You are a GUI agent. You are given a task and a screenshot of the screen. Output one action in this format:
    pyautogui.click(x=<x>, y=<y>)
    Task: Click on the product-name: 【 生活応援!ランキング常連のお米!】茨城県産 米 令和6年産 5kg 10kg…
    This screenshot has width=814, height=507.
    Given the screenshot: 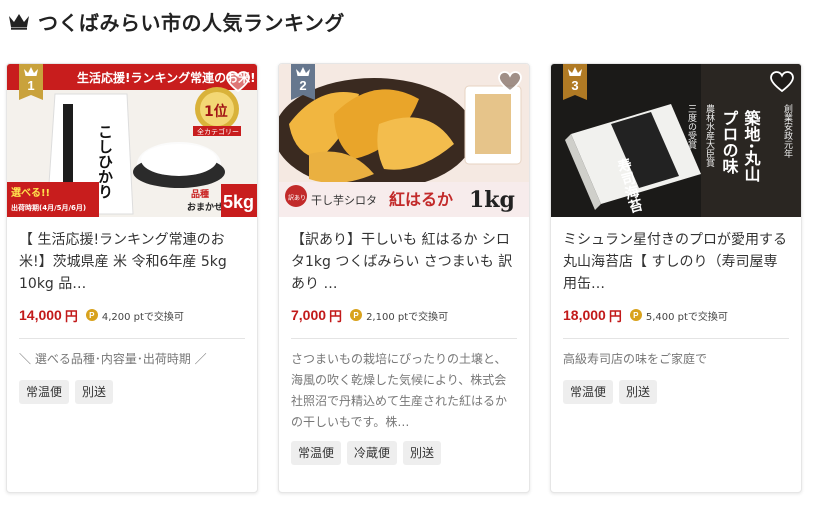 What is the action you would take?
    pyautogui.click(x=132, y=262)
    